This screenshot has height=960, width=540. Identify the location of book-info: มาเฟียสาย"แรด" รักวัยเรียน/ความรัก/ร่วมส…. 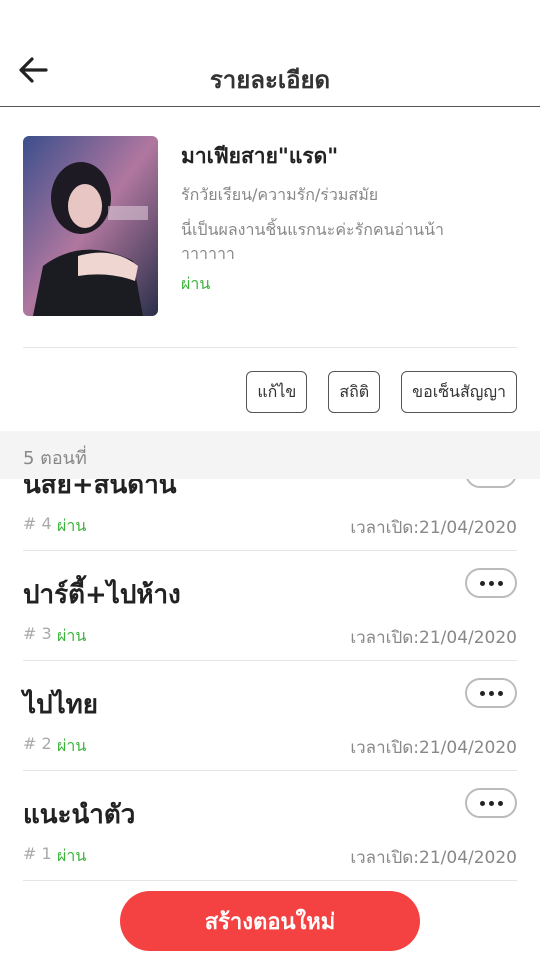
(351, 218).